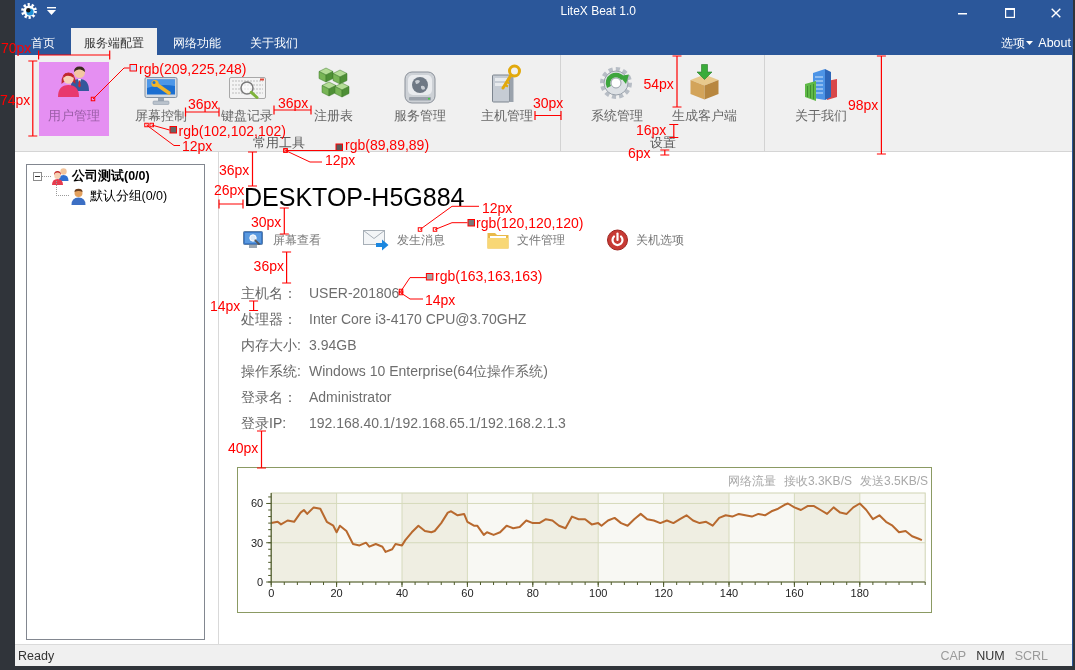 The image size is (1075, 670). I want to click on ribbon-tab: 关于我们, so click(274, 43).